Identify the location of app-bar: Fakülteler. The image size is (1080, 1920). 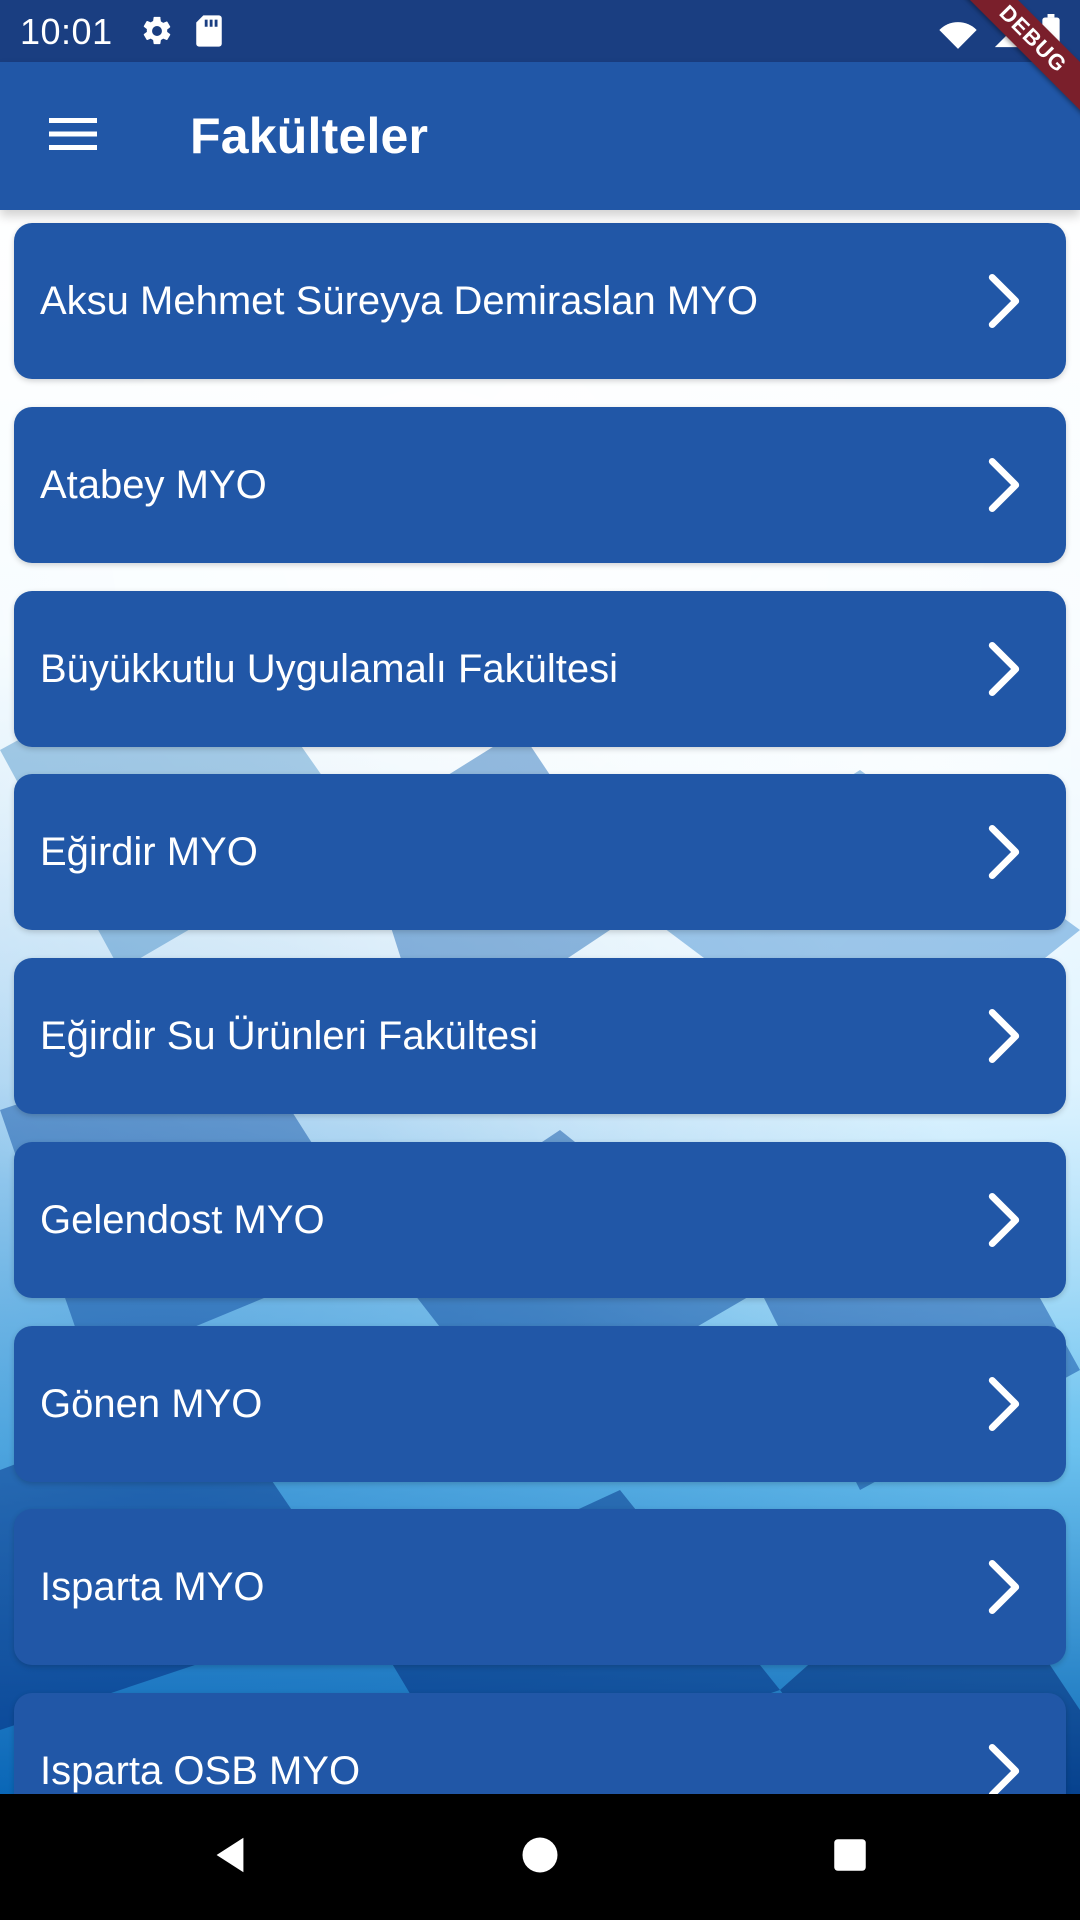
(540, 136).